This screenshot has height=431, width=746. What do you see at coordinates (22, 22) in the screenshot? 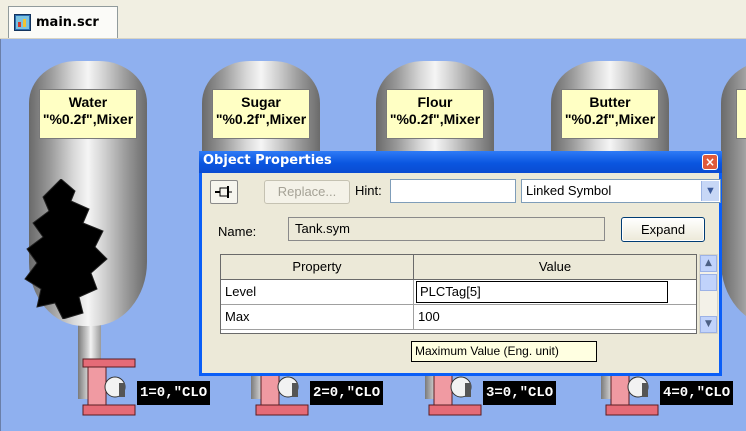
I see `screen-file-icon` at bounding box center [22, 22].